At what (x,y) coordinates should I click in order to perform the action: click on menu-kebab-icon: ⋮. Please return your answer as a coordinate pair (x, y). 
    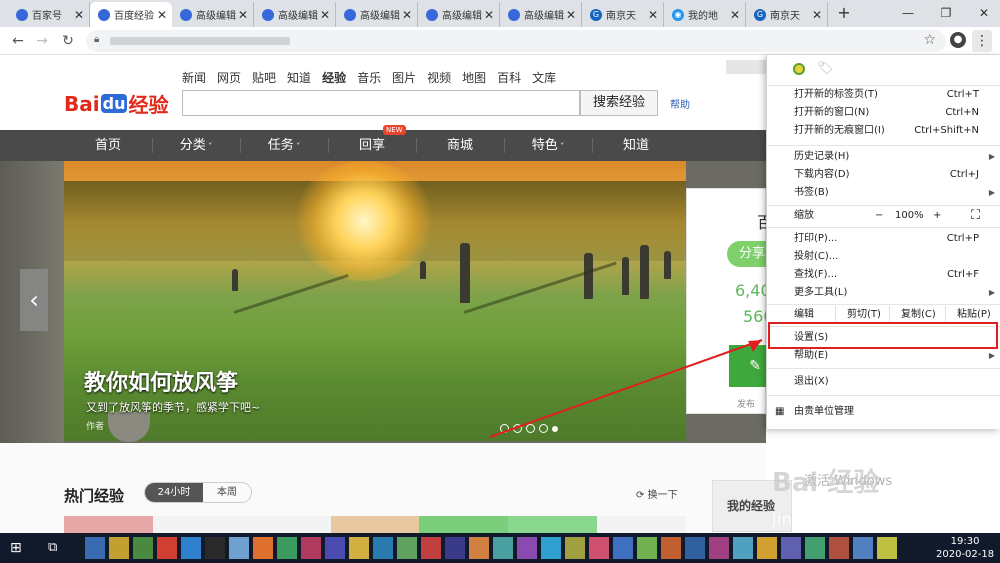
    Looking at the image, I should click on (982, 41).